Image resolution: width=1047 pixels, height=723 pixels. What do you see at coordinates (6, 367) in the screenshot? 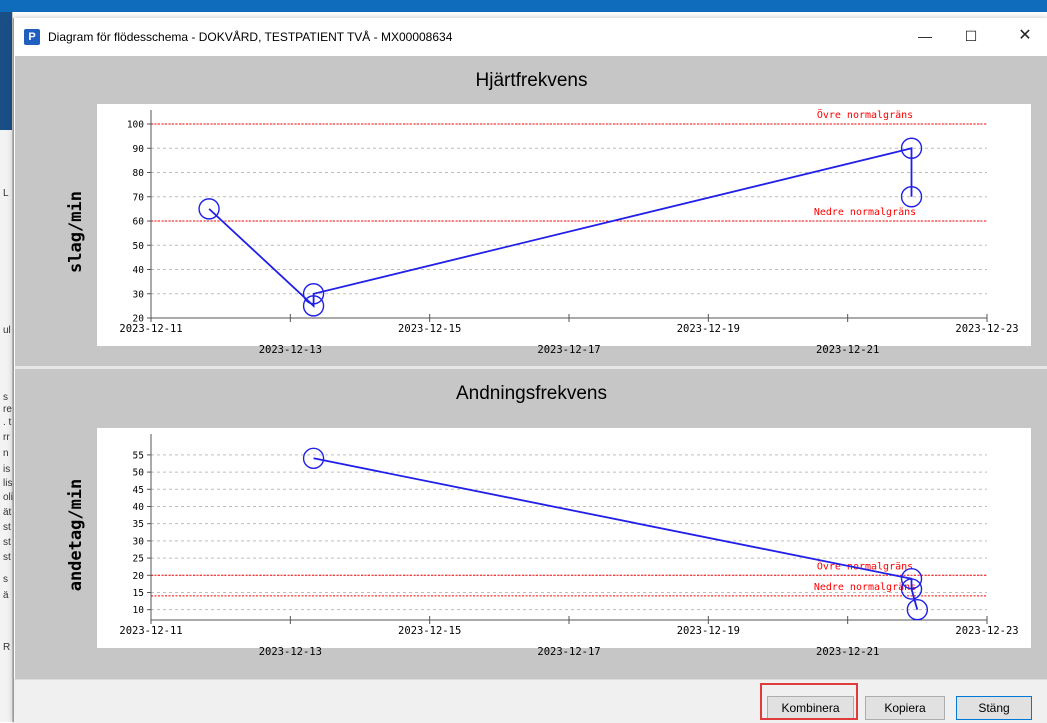
I see `background-window-edge: Lul s re. t rr n is lis oli ät st st st s ä R` at bounding box center [6, 367].